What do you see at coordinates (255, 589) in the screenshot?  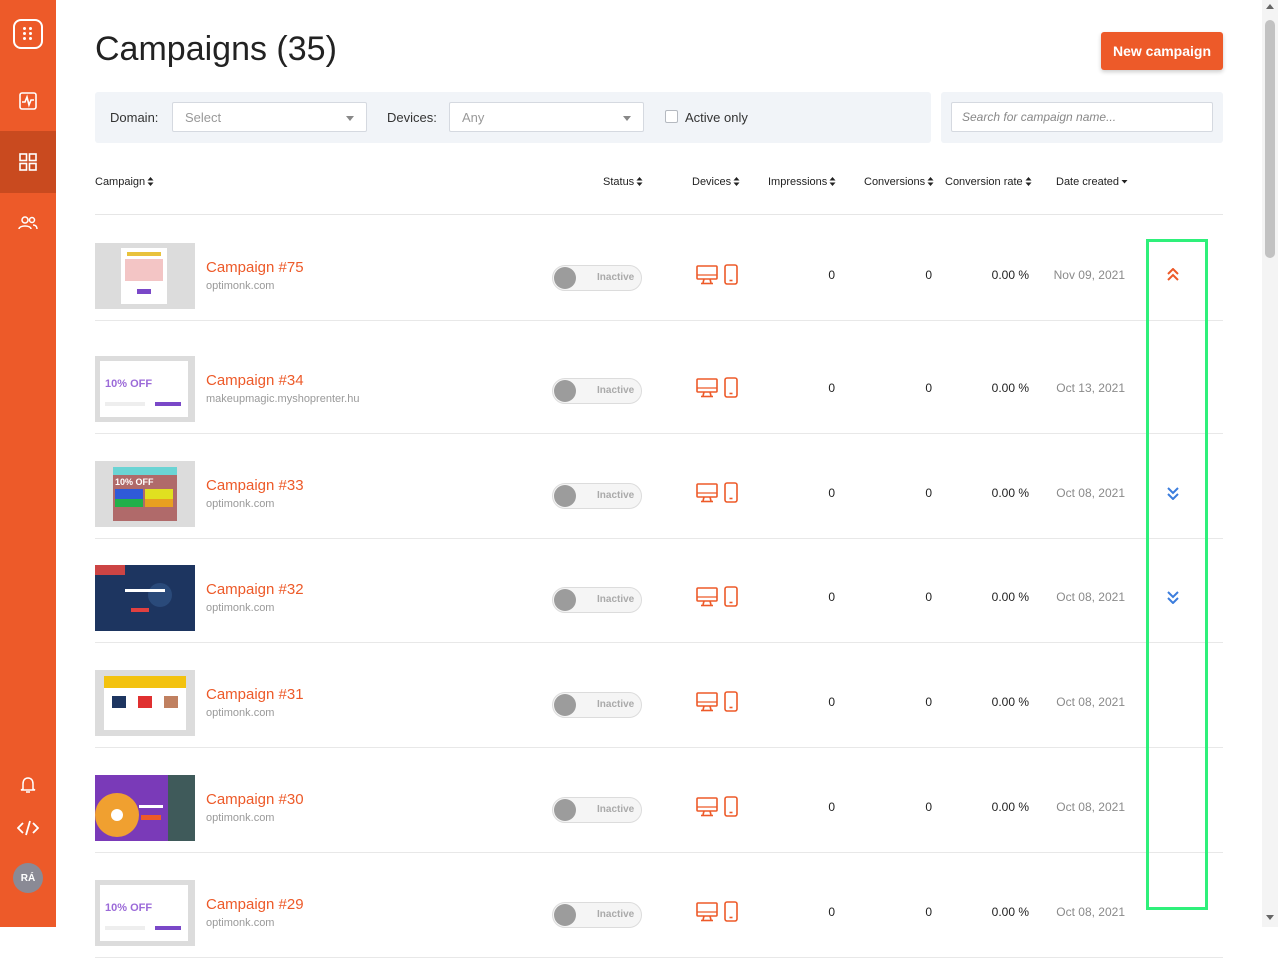 I see `campaign-name-link: Campaign #32` at bounding box center [255, 589].